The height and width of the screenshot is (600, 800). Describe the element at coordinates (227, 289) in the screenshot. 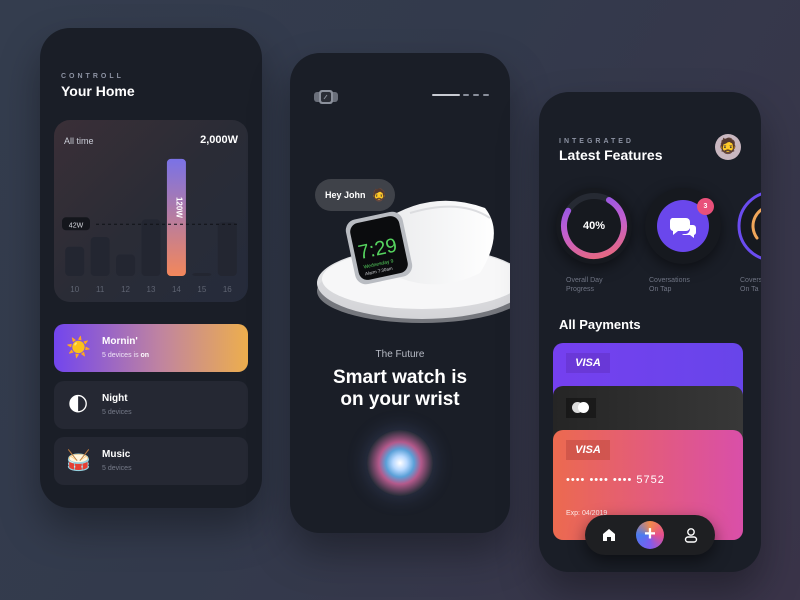

I see `x-tick-label: 16` at that location.